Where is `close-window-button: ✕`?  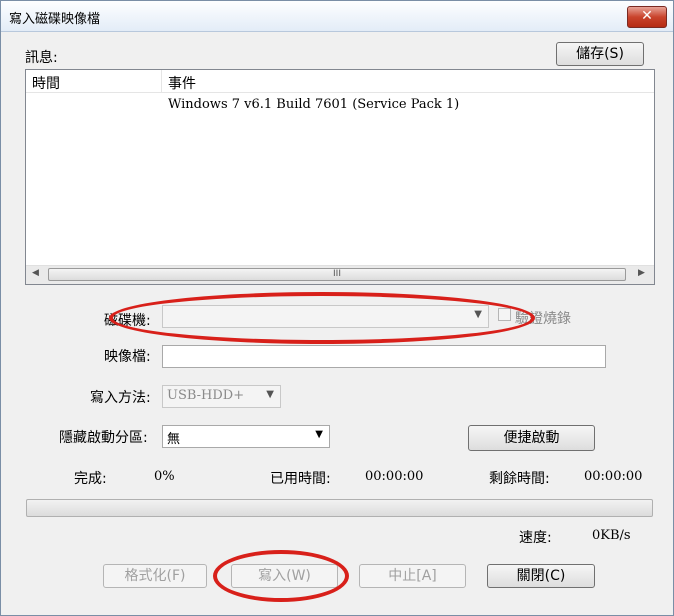 close-window-button: ✕ is located at coordinates (647, 17).